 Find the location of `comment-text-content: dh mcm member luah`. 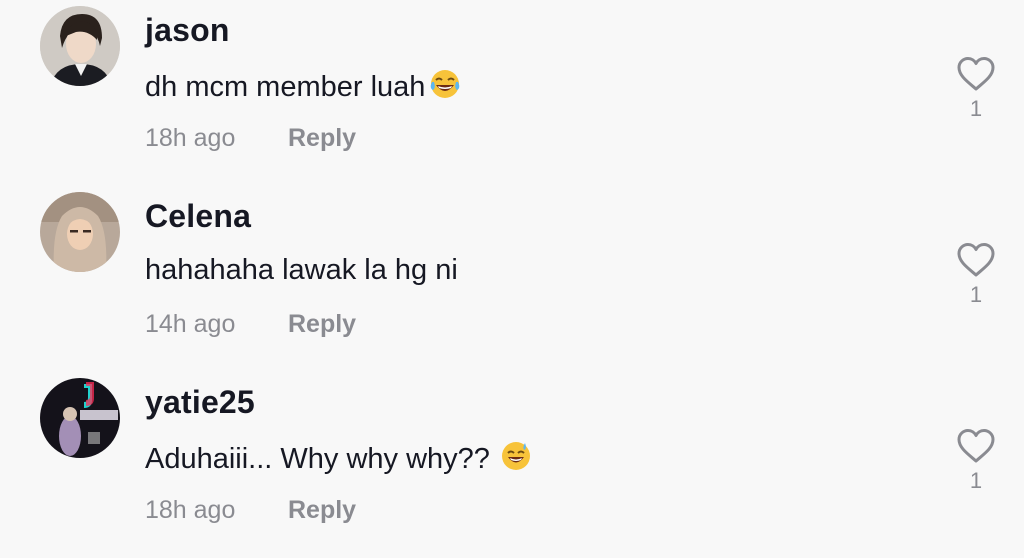

comment-text-content: dh mcm member luah is located at coordinates (285, 87).